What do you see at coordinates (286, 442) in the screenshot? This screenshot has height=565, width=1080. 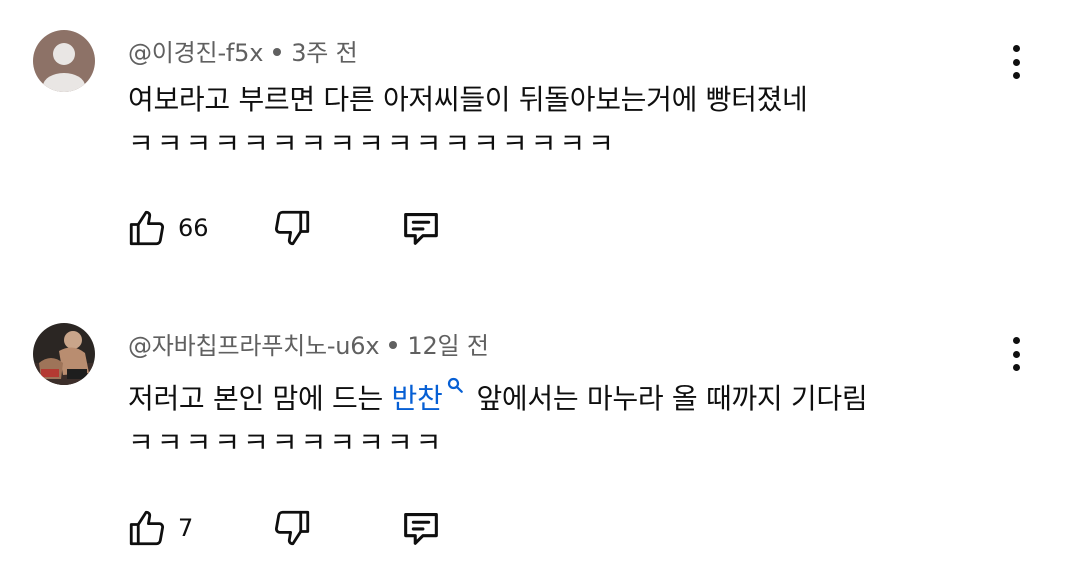 I see `comment-line-2: ㅋㅋㅋㅋㅋㅋㅋㅋㅋㅋㅋ` at bounding box center [286, 442].